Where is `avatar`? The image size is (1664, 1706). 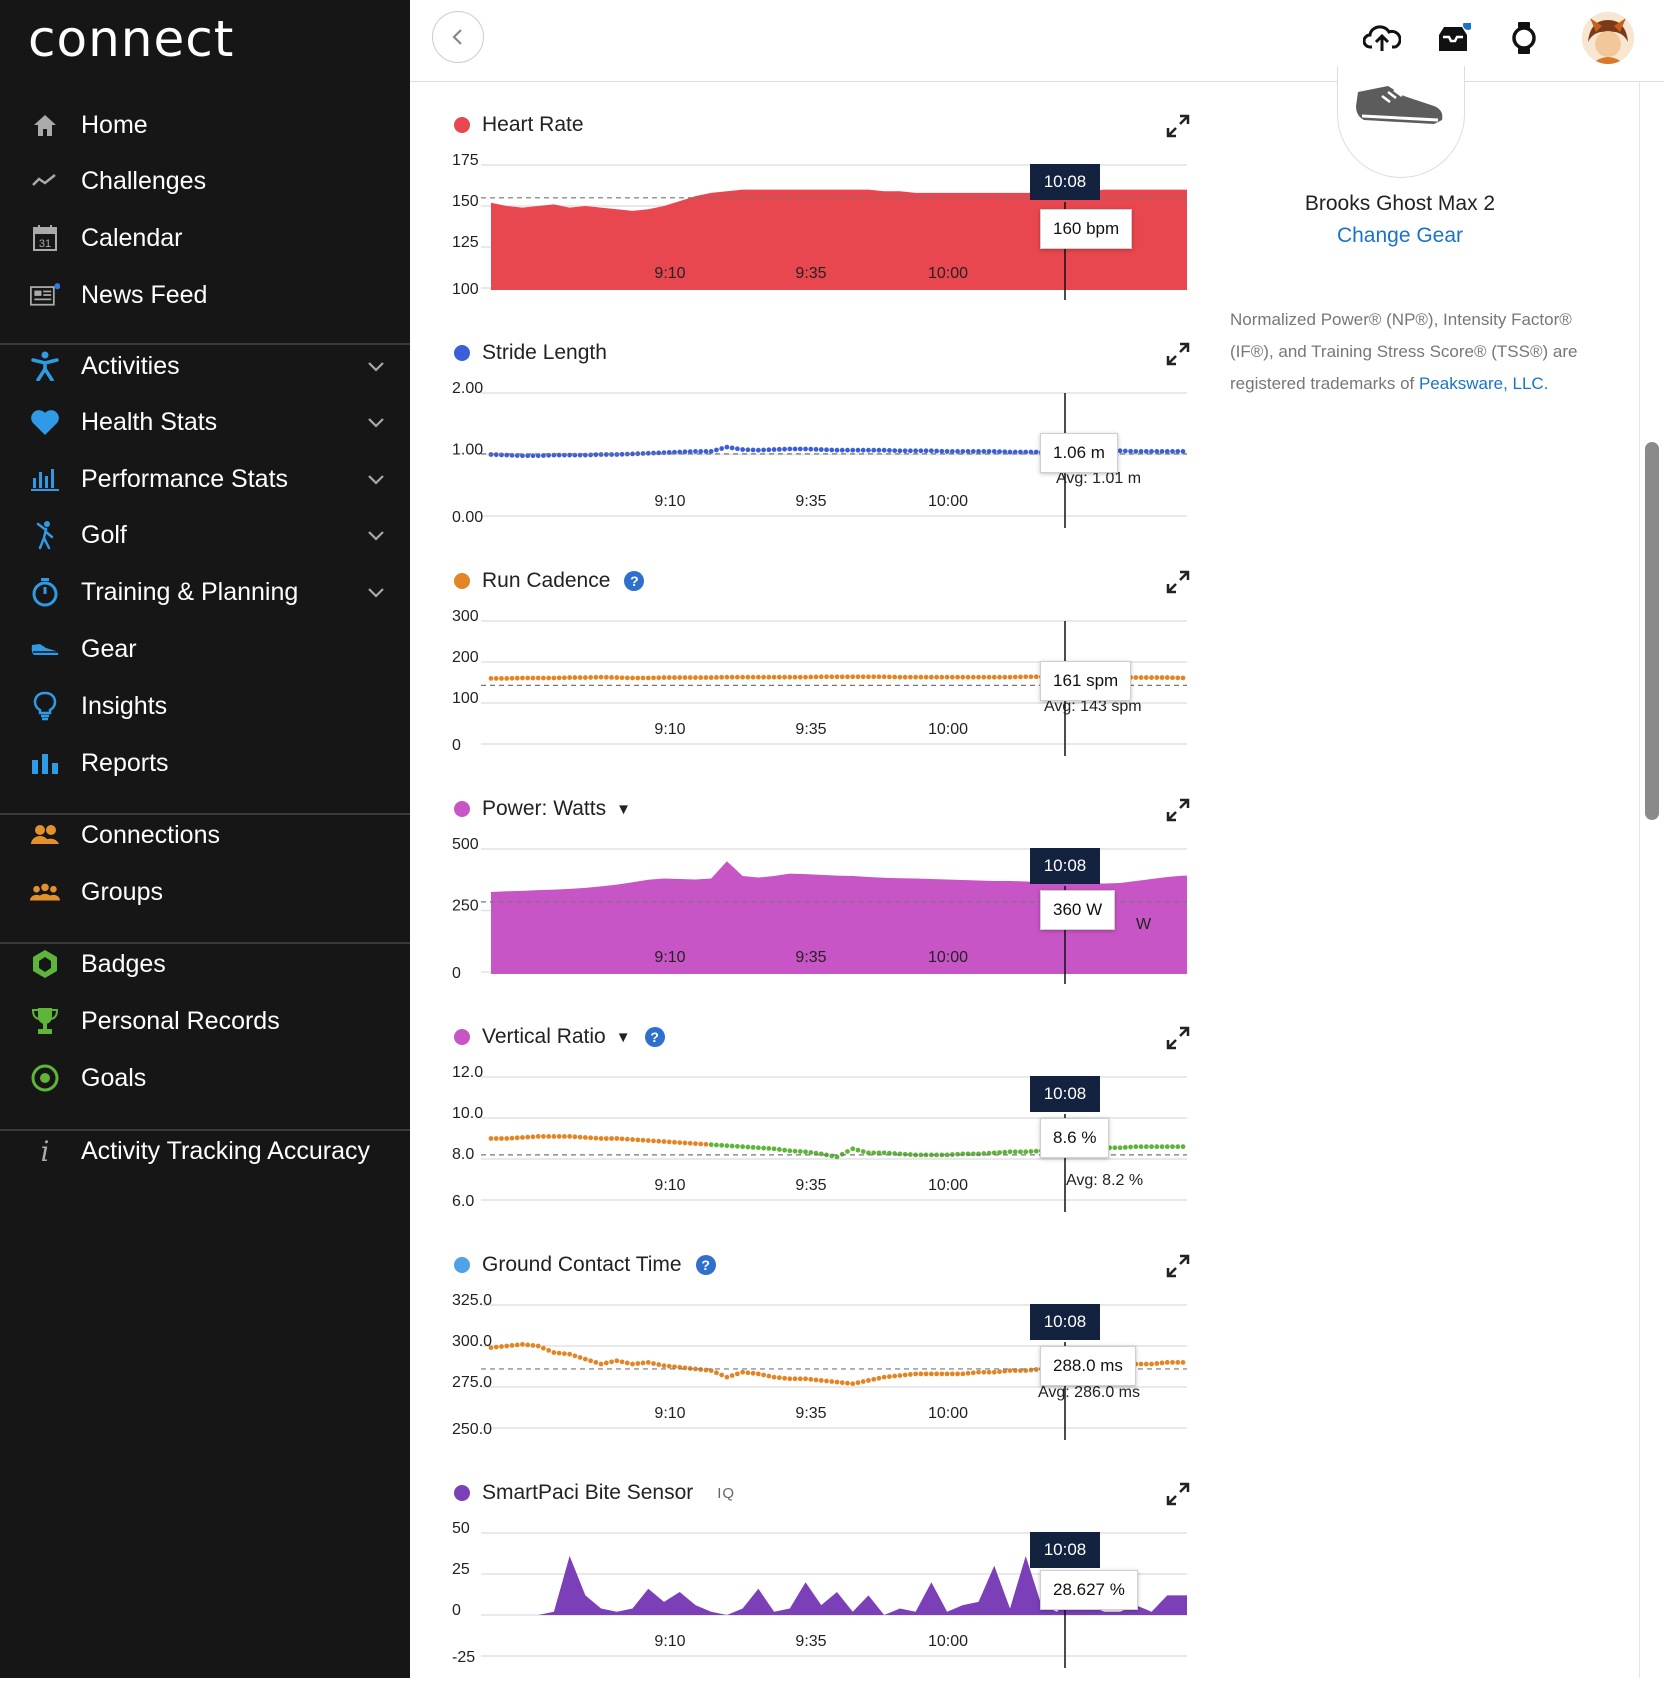 avatar is located at coordinates (1608, 38).